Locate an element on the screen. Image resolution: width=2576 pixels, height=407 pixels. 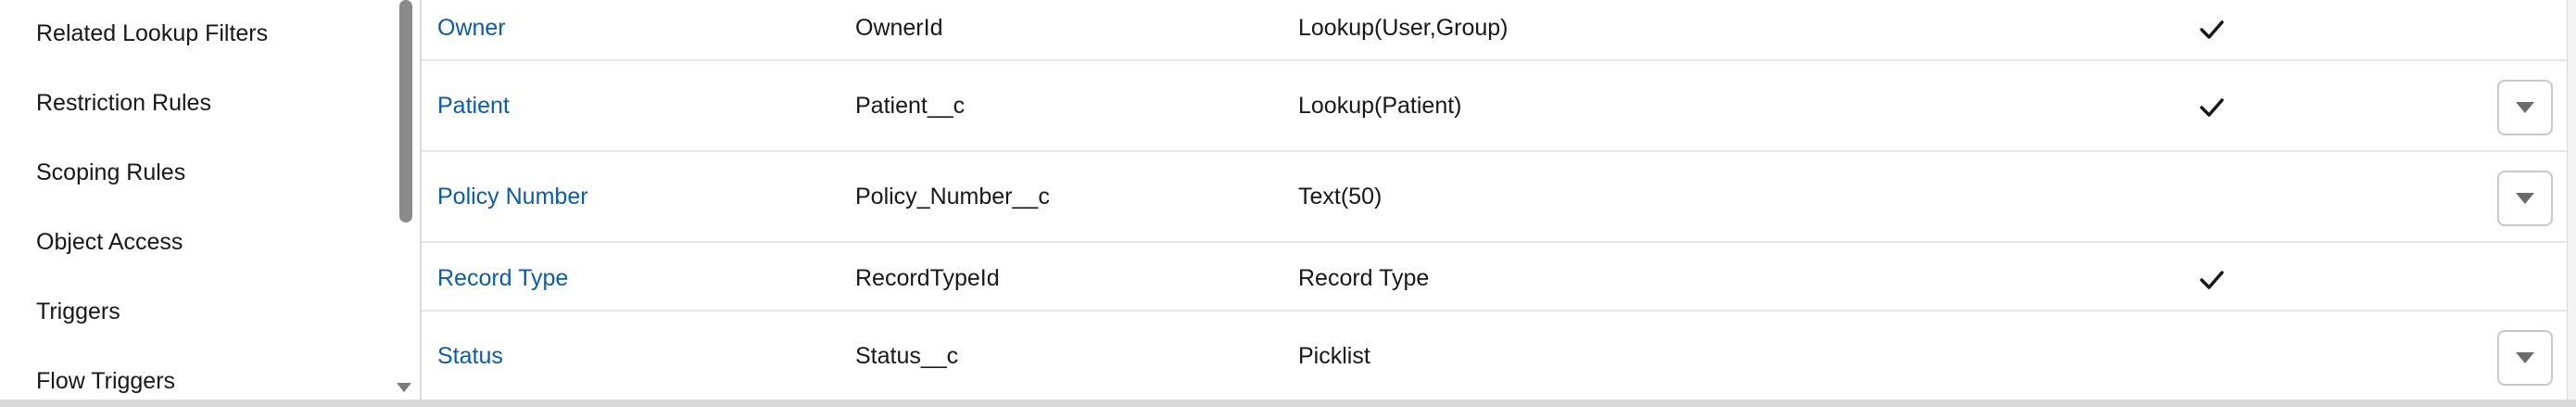
field-data-type: Lookup(User,Group) is located at coordinates (1404, 28).